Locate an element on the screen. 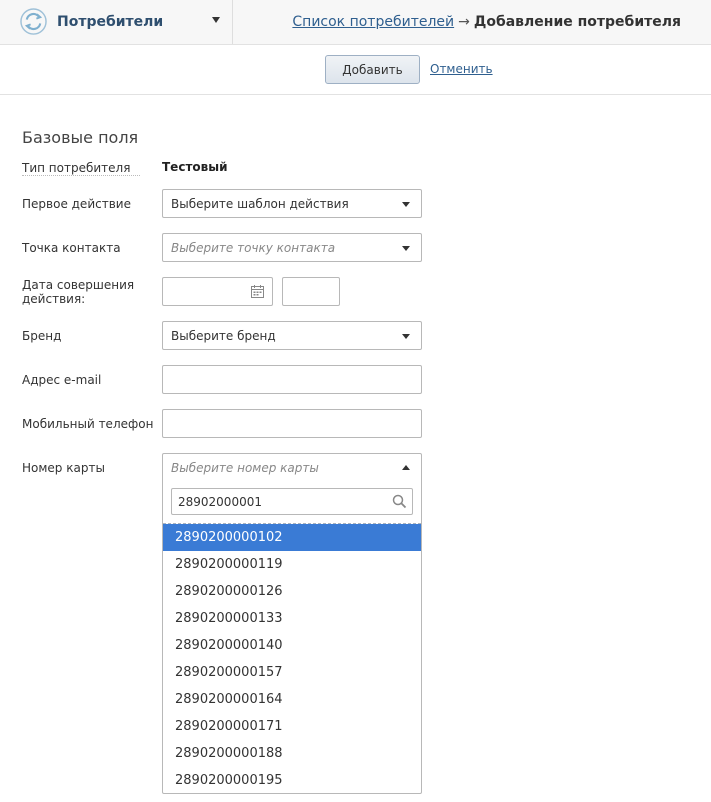  action-time-input is located at coordinates (311, 291).